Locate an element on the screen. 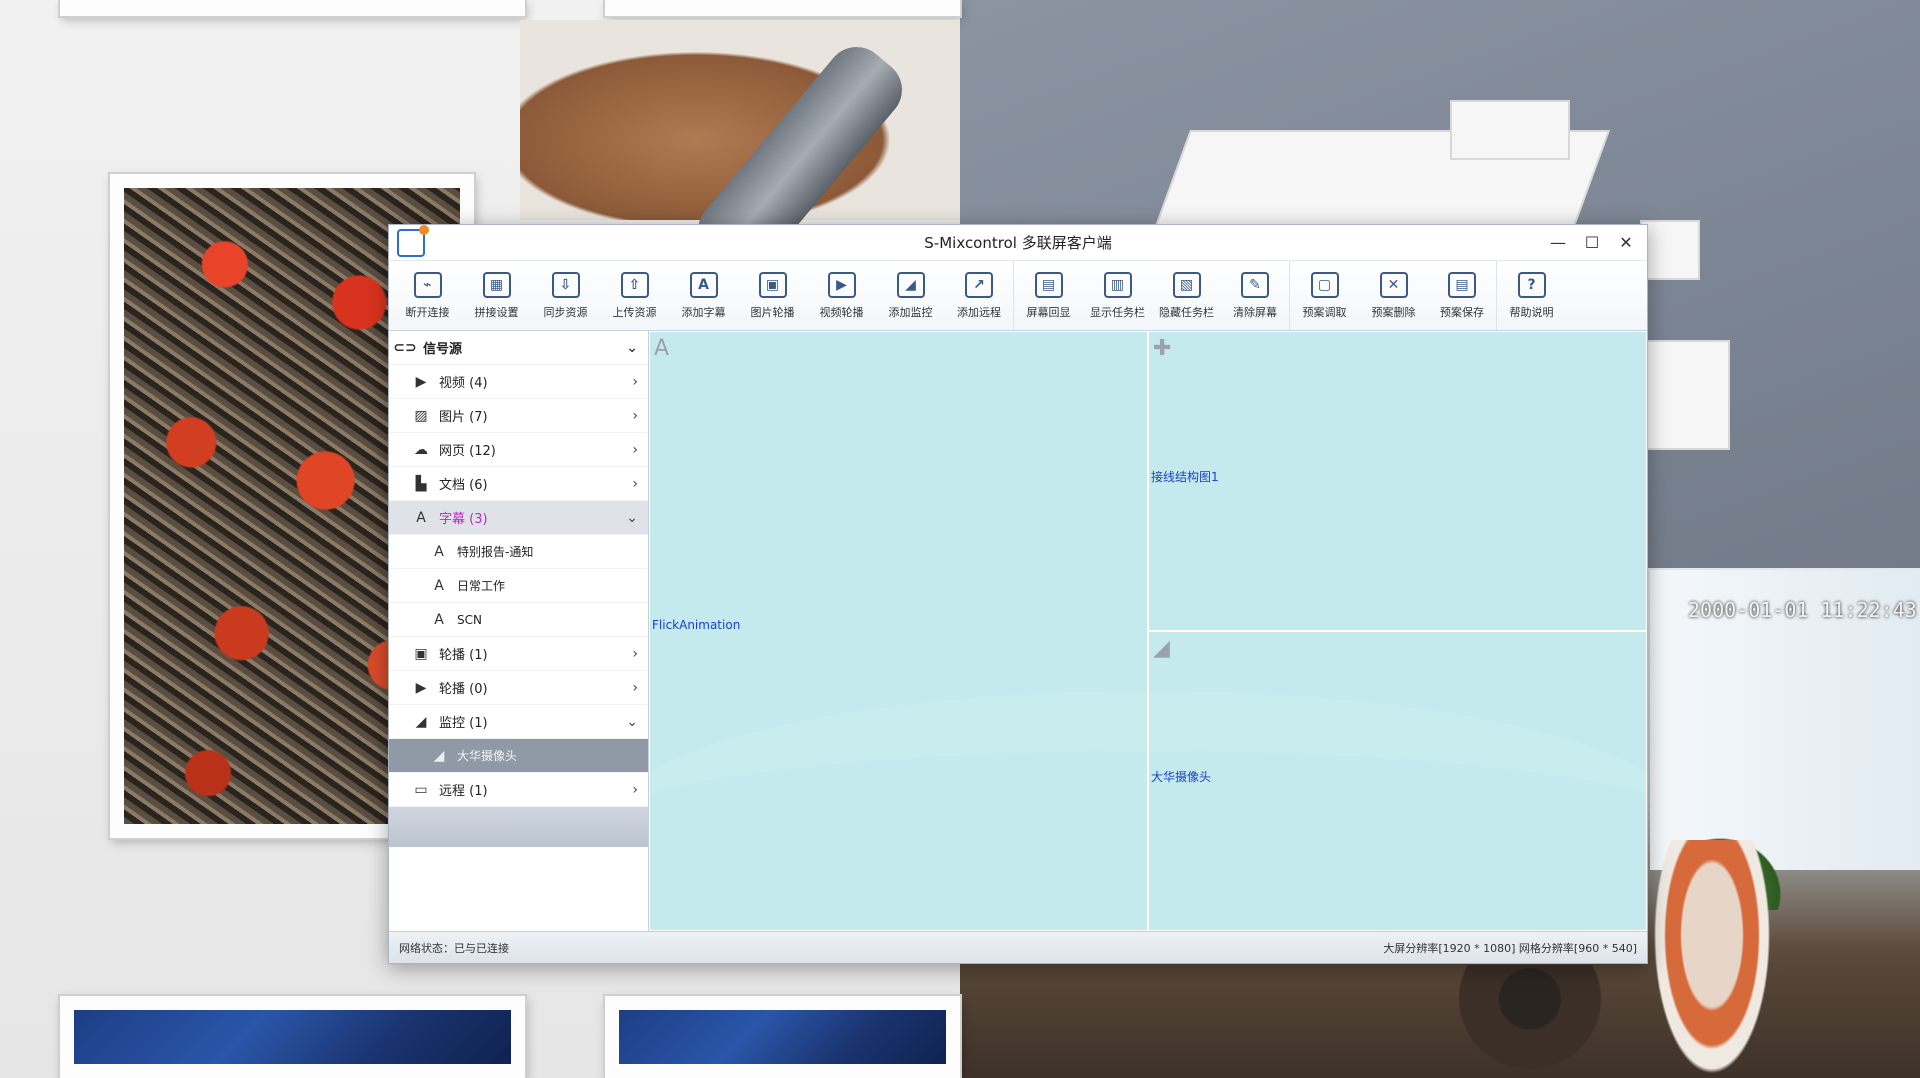 The width and height of the screenshot is (1920, 1078). tool-label: 帮助说明 is located at coordinates (1531, 312).